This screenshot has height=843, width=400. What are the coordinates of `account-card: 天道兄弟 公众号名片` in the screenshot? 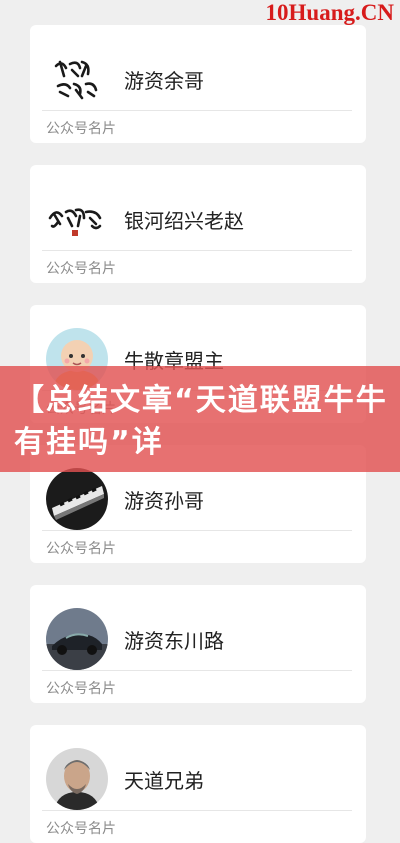 It's located at (198, 784).